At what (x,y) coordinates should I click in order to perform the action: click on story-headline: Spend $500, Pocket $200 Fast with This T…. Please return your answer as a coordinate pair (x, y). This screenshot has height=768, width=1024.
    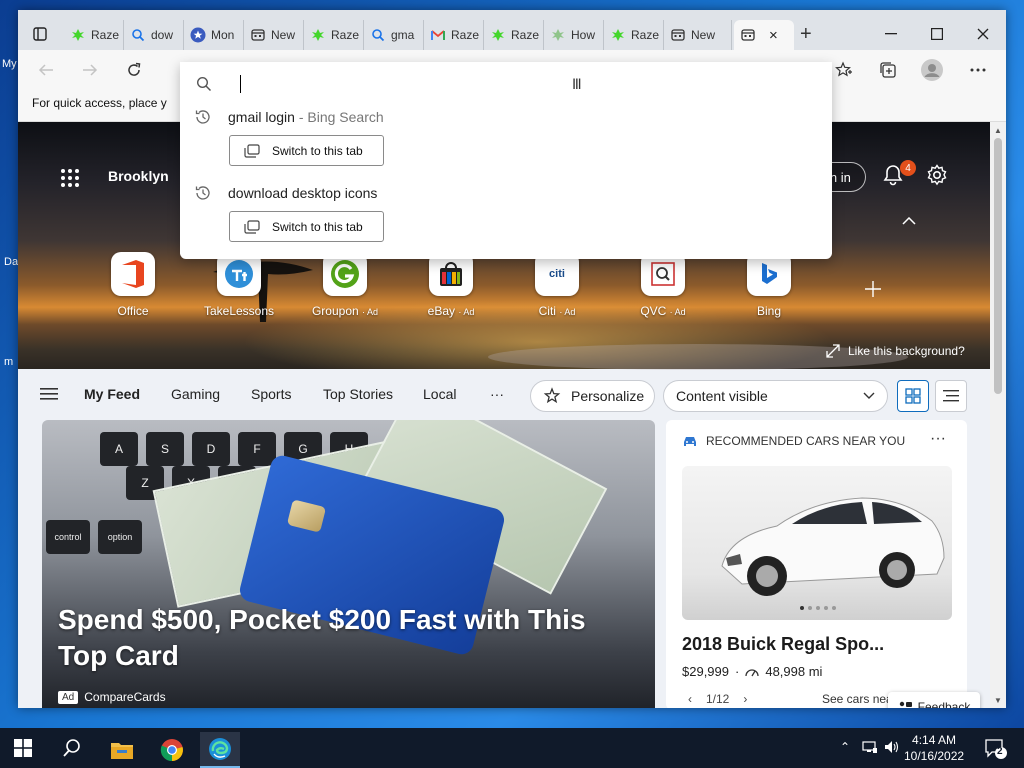
    Looking at the image, I should click on (348, 638).